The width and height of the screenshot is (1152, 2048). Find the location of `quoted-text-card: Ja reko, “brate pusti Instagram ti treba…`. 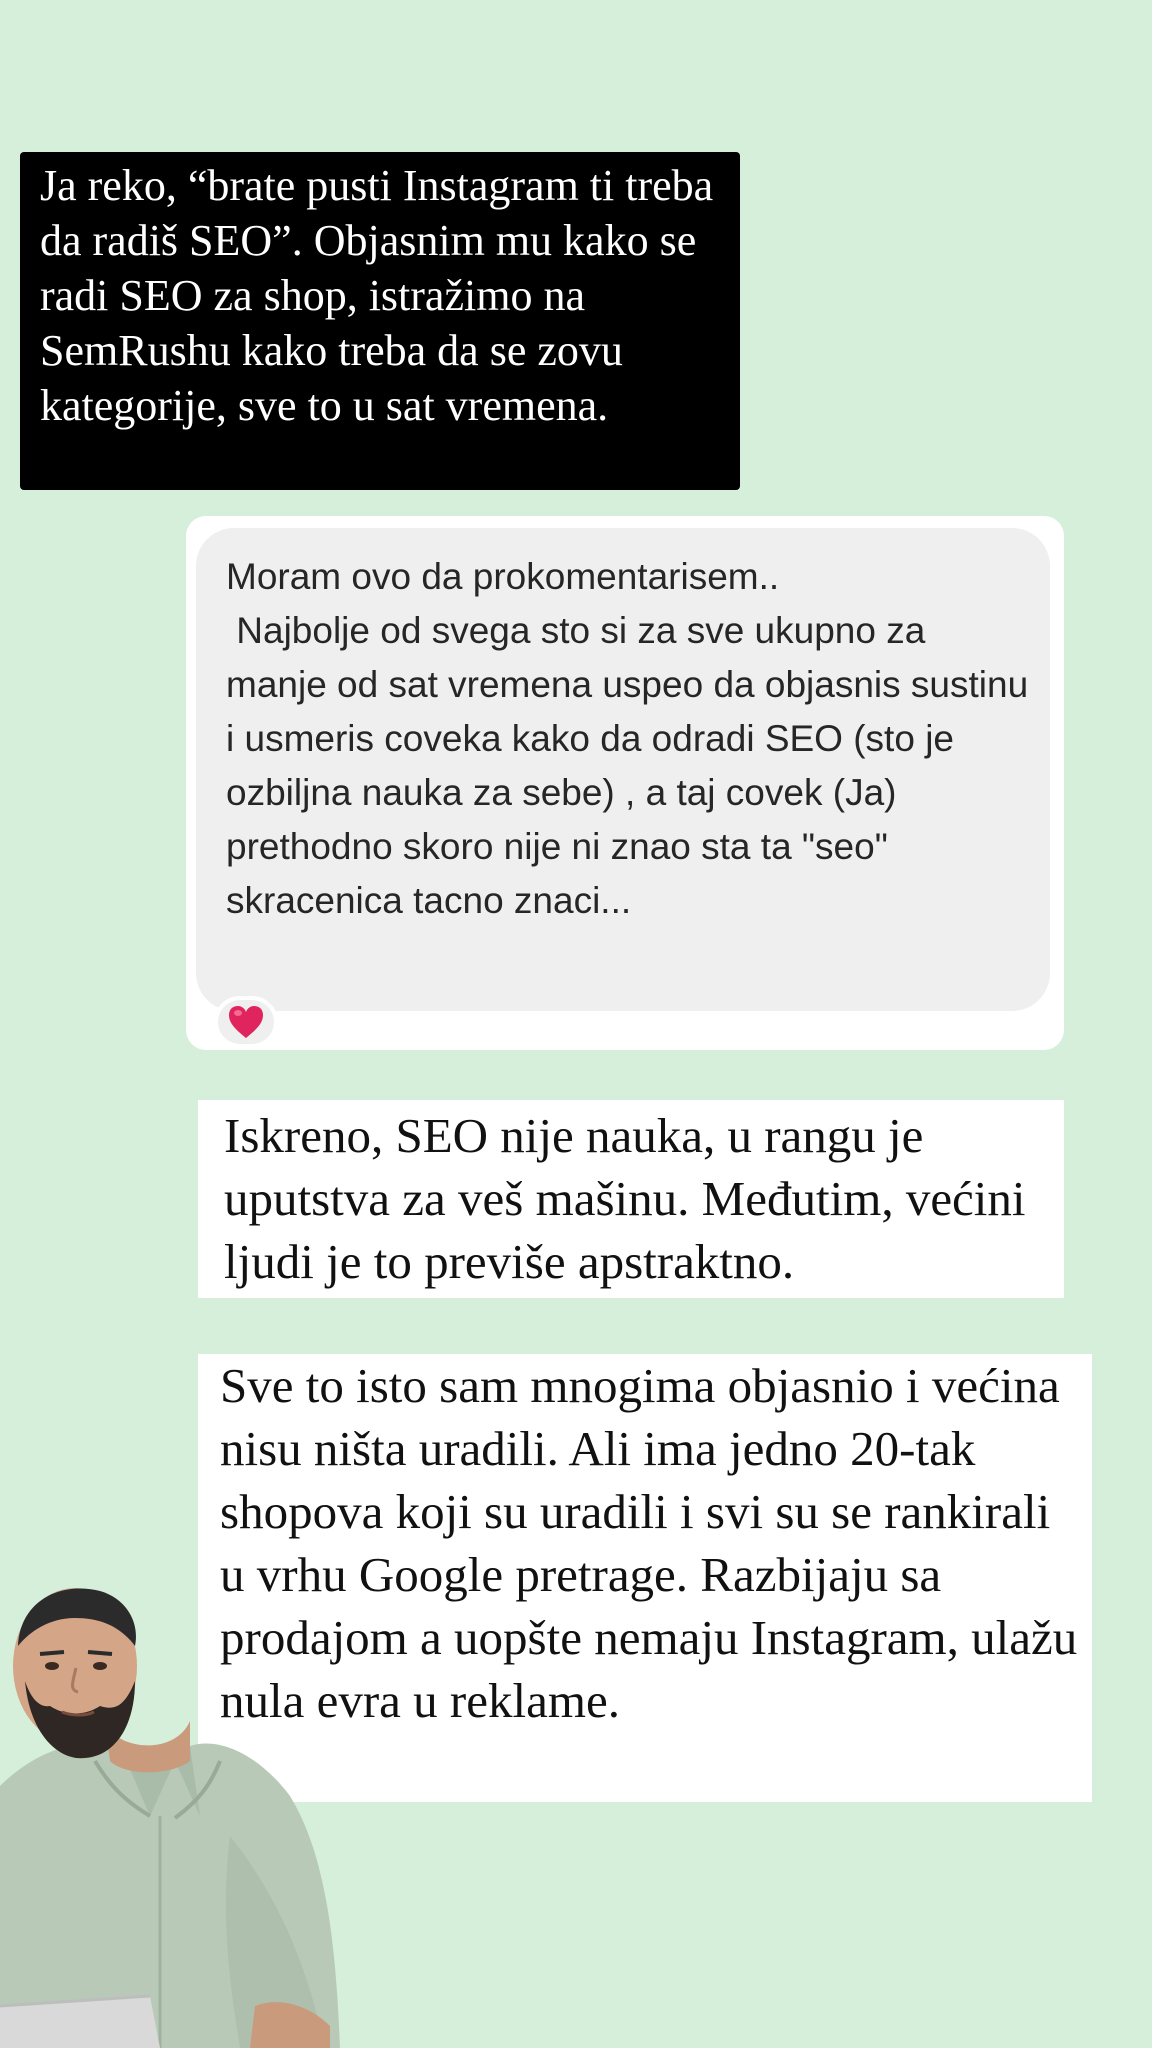

quoted-text-card: Ja reko, “brate pusti Instagram ti treba… is located at coordinates (380, 321).